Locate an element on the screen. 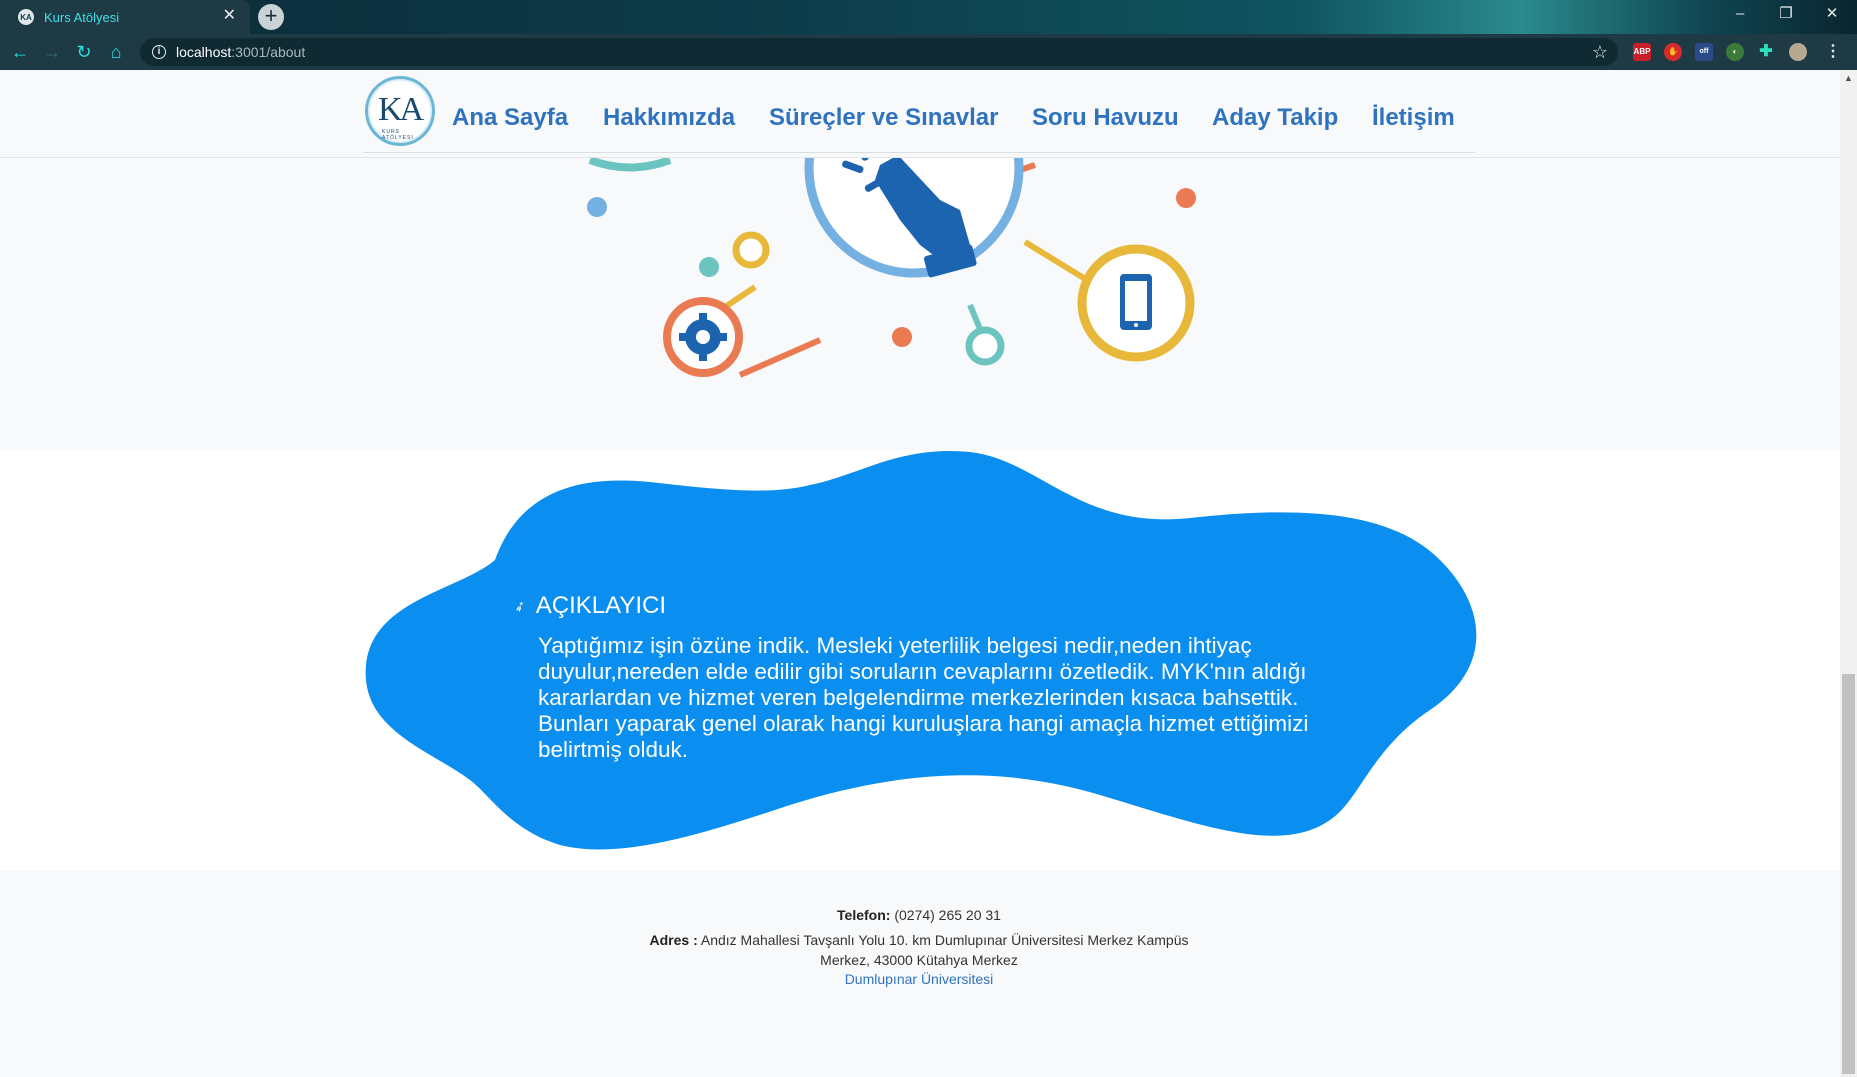 The image size is (1857, 1077). browser-tabbar: KA Kurs Atölyesi ✕ + – ❐ ✕ is located at coordinates (928, 17).